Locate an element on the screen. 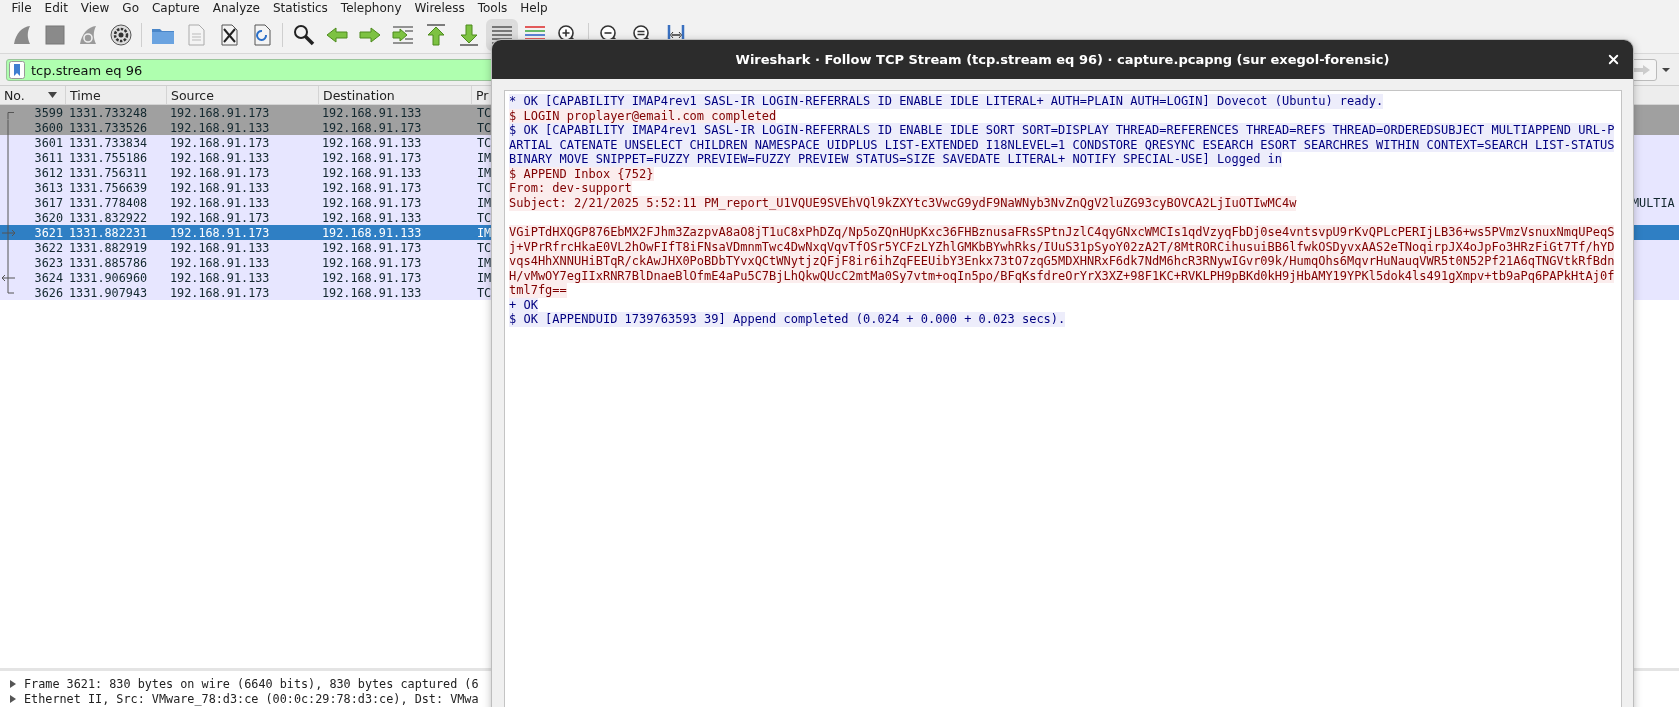 This screenshot has height=707, width=1679. menu-item: Edit is located at coordinates (56, 8).